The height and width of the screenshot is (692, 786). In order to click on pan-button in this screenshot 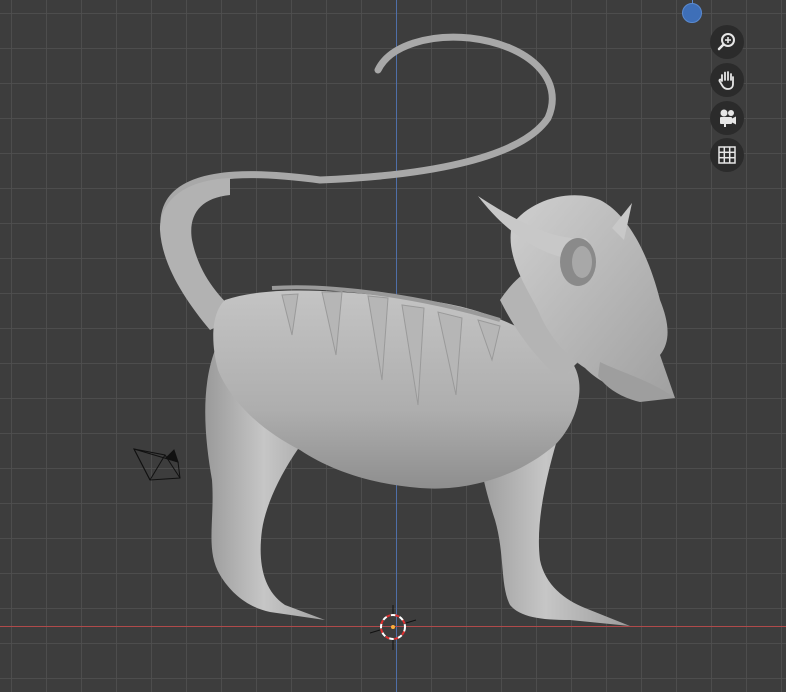, I will do `click(727, 80)`.